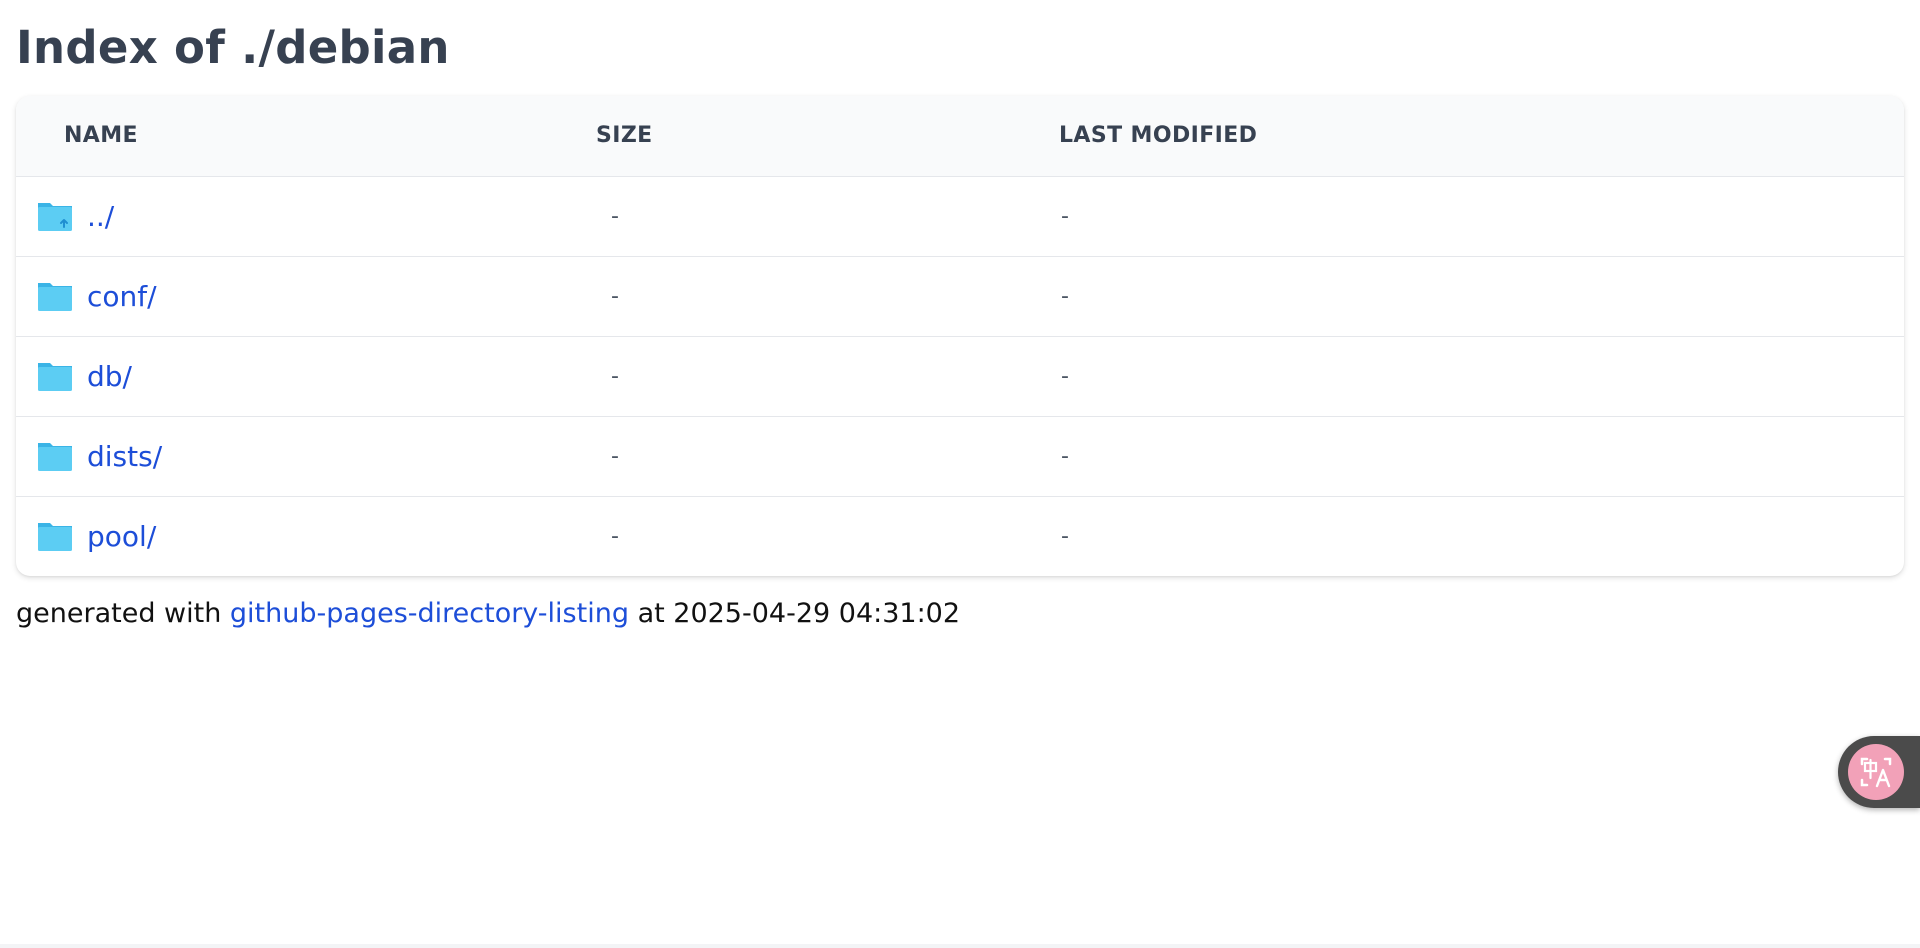 This screenshot has height=948, width=1920. I want to click on translate-badge, so click(1876, 772).